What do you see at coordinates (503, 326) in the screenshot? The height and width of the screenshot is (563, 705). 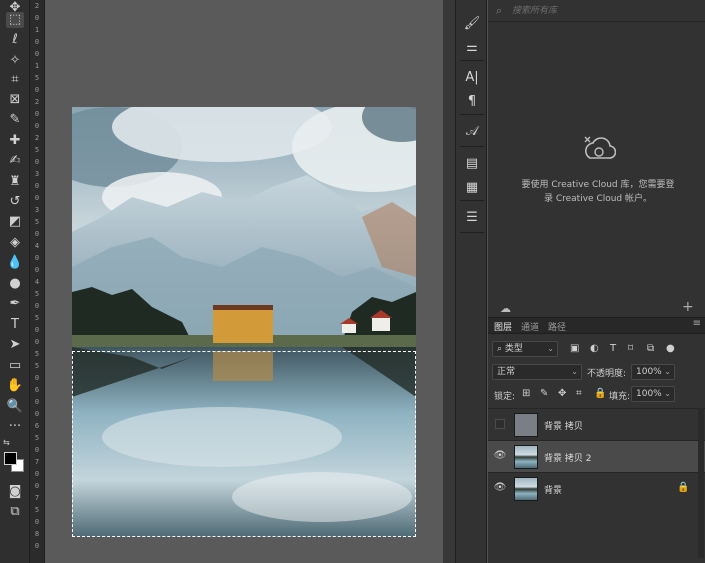 I see `tab-layers: 图层` at bounding box center [503, 326].